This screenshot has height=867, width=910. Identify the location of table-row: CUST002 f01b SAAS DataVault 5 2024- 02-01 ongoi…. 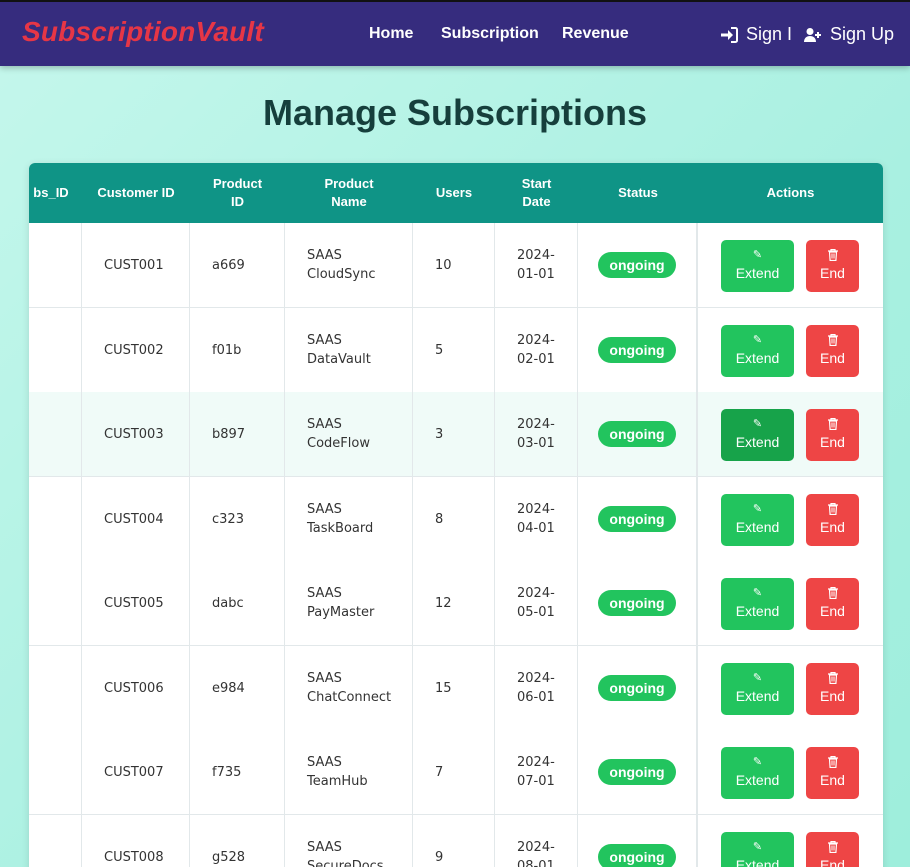
(456, 350).